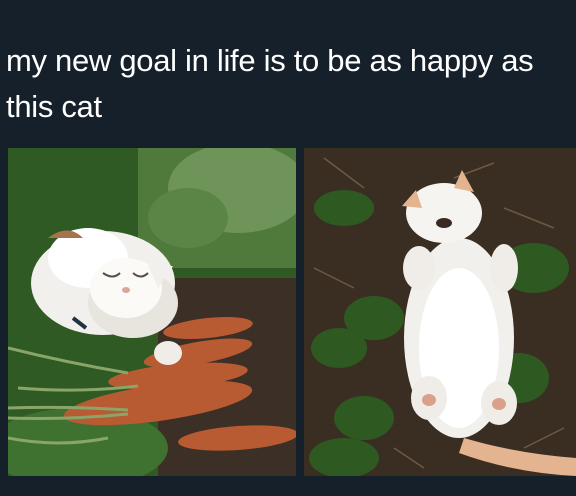 Image resolution: width=576 pixels, height=496 pixels. Describe the element at coordinates (270, 60) in the screenshot. I see `caption-line-1: my new goal in life is to be as happy as` at that location.